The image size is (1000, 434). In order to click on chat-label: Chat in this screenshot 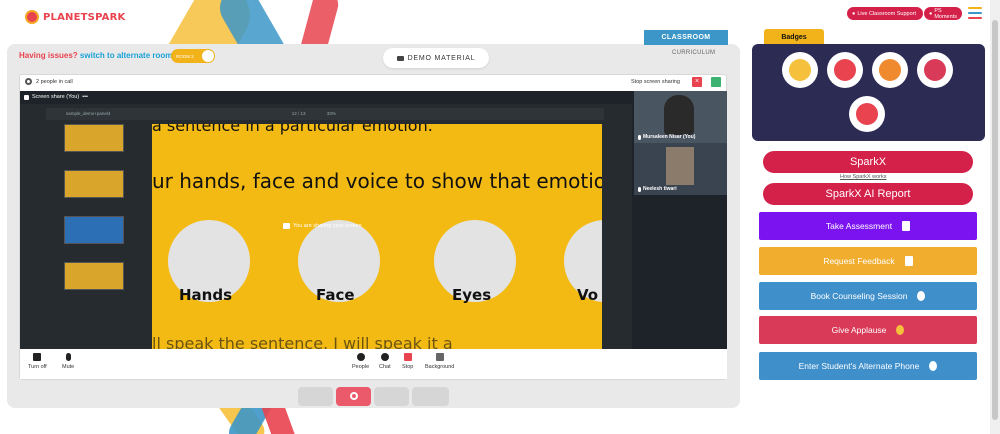, I will do `click(385, 367)`.